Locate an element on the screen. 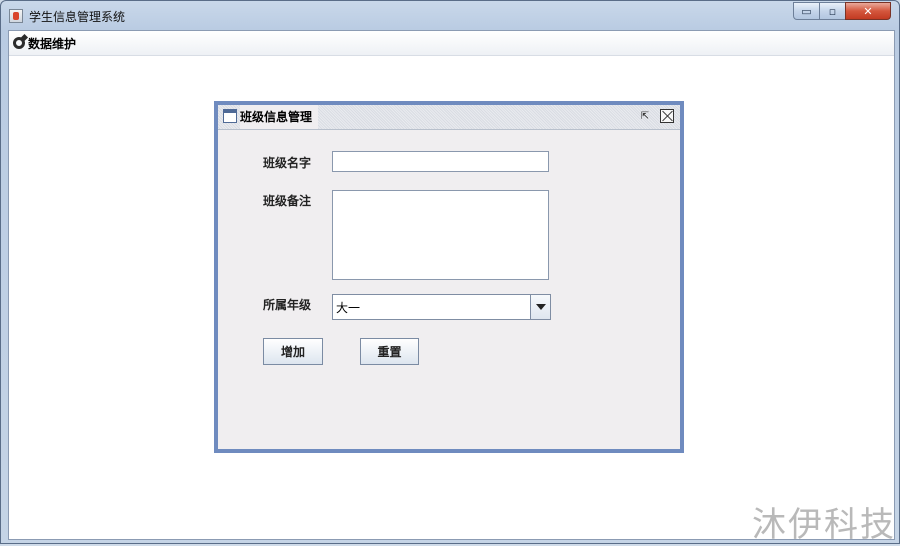  window-titlebar: 学生信息管理系统 ▭ ▫ ✕ is located at coordinates (450, 15).